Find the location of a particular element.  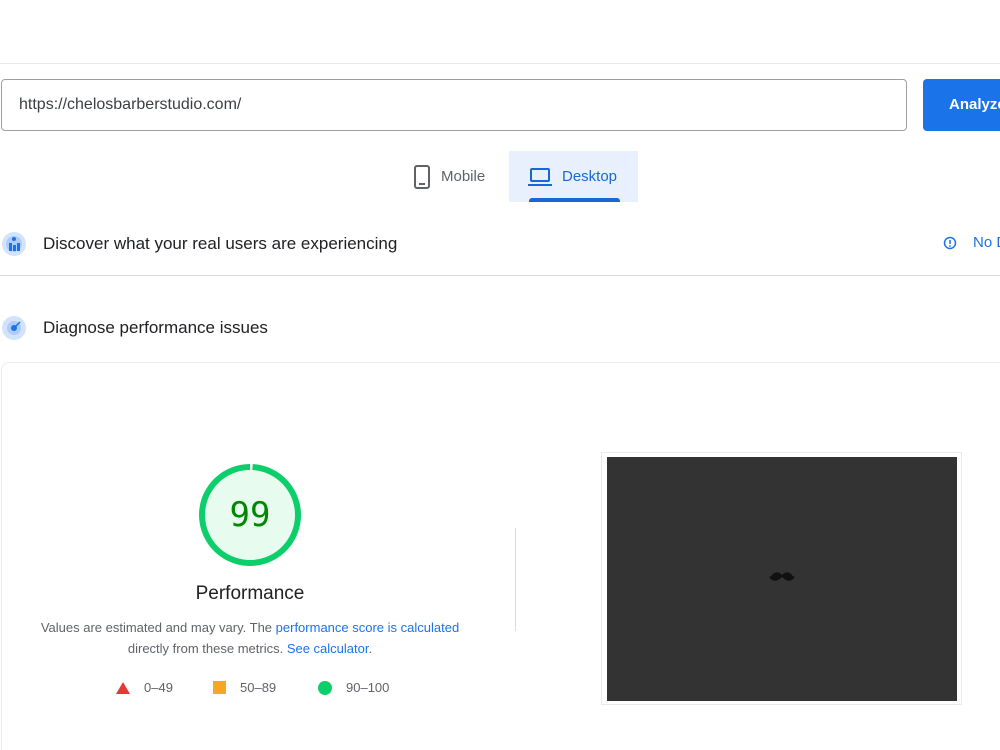

tab-mobile-label: Mobile is located at coordinates (463, 176).